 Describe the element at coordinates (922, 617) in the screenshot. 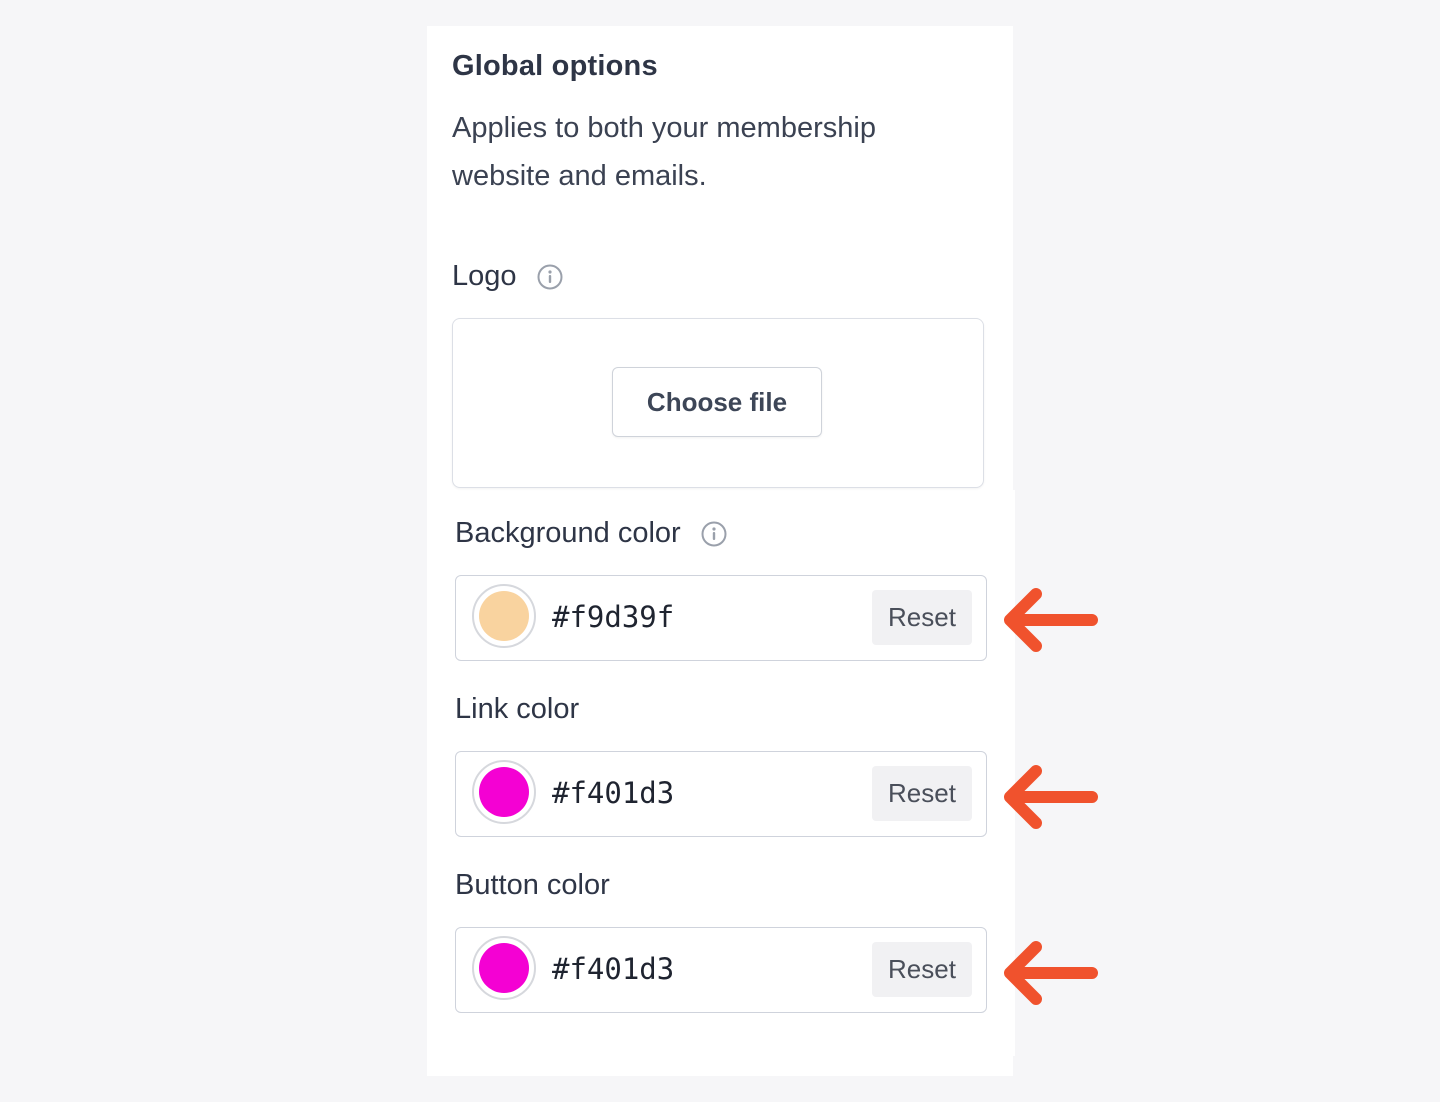

I see `background-color-reset-button: Reset` at that location.